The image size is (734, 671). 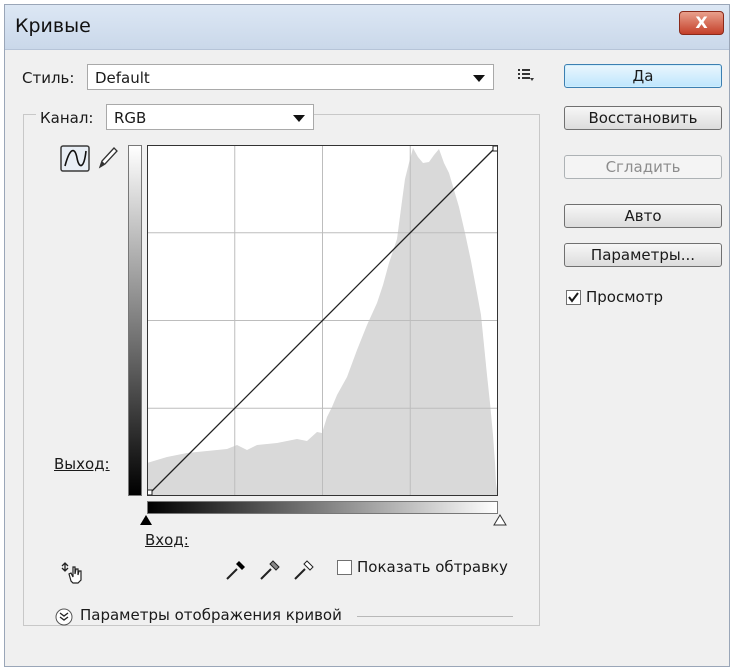 I want to click on divider, so click(x=435, y=616).